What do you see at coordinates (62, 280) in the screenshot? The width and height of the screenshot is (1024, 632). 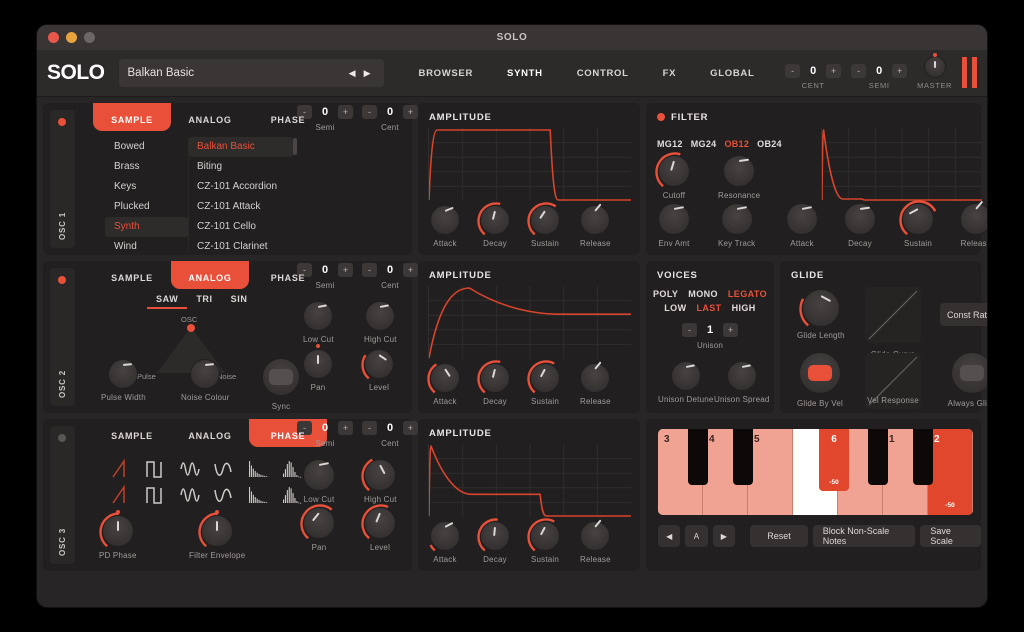 I see `osc2-enable-led` at bounding box center [62, 280].